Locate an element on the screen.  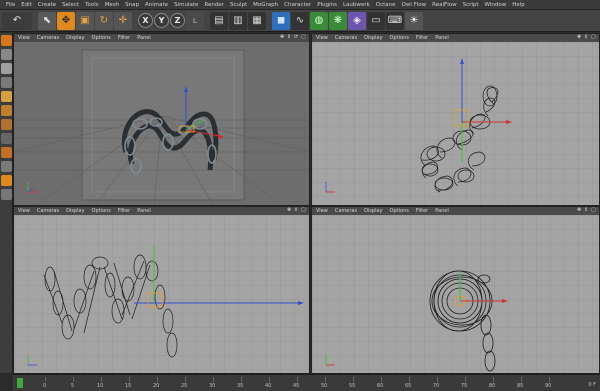
axis-mode-icon is located at coordinates (6, 138).